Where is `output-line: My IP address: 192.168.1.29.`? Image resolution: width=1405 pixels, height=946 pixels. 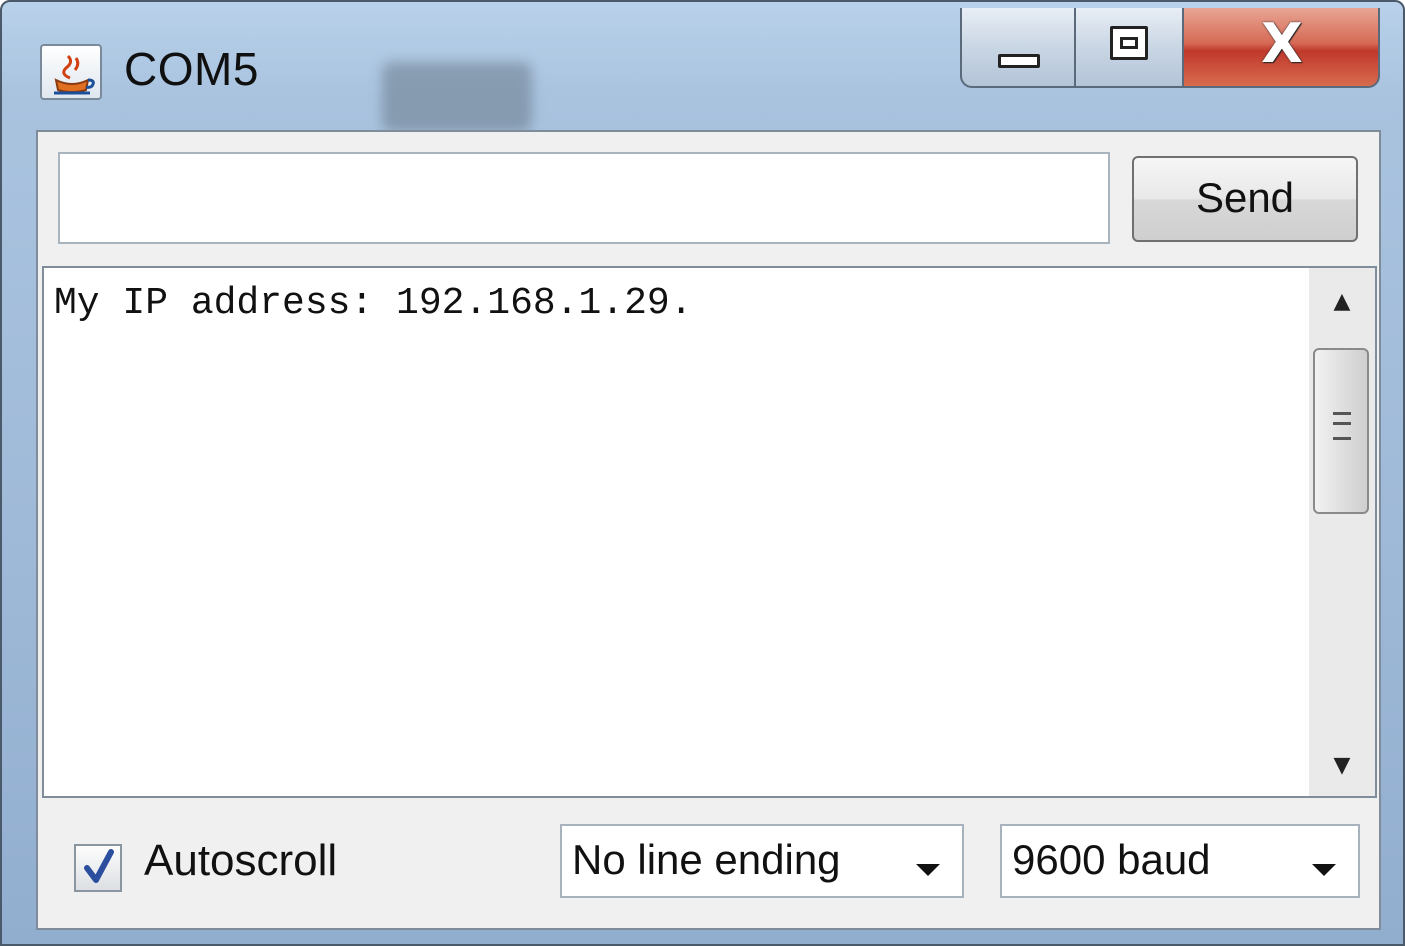 output-line: My IP address: 192.168.1.29. is located at coordinates (373, 303).